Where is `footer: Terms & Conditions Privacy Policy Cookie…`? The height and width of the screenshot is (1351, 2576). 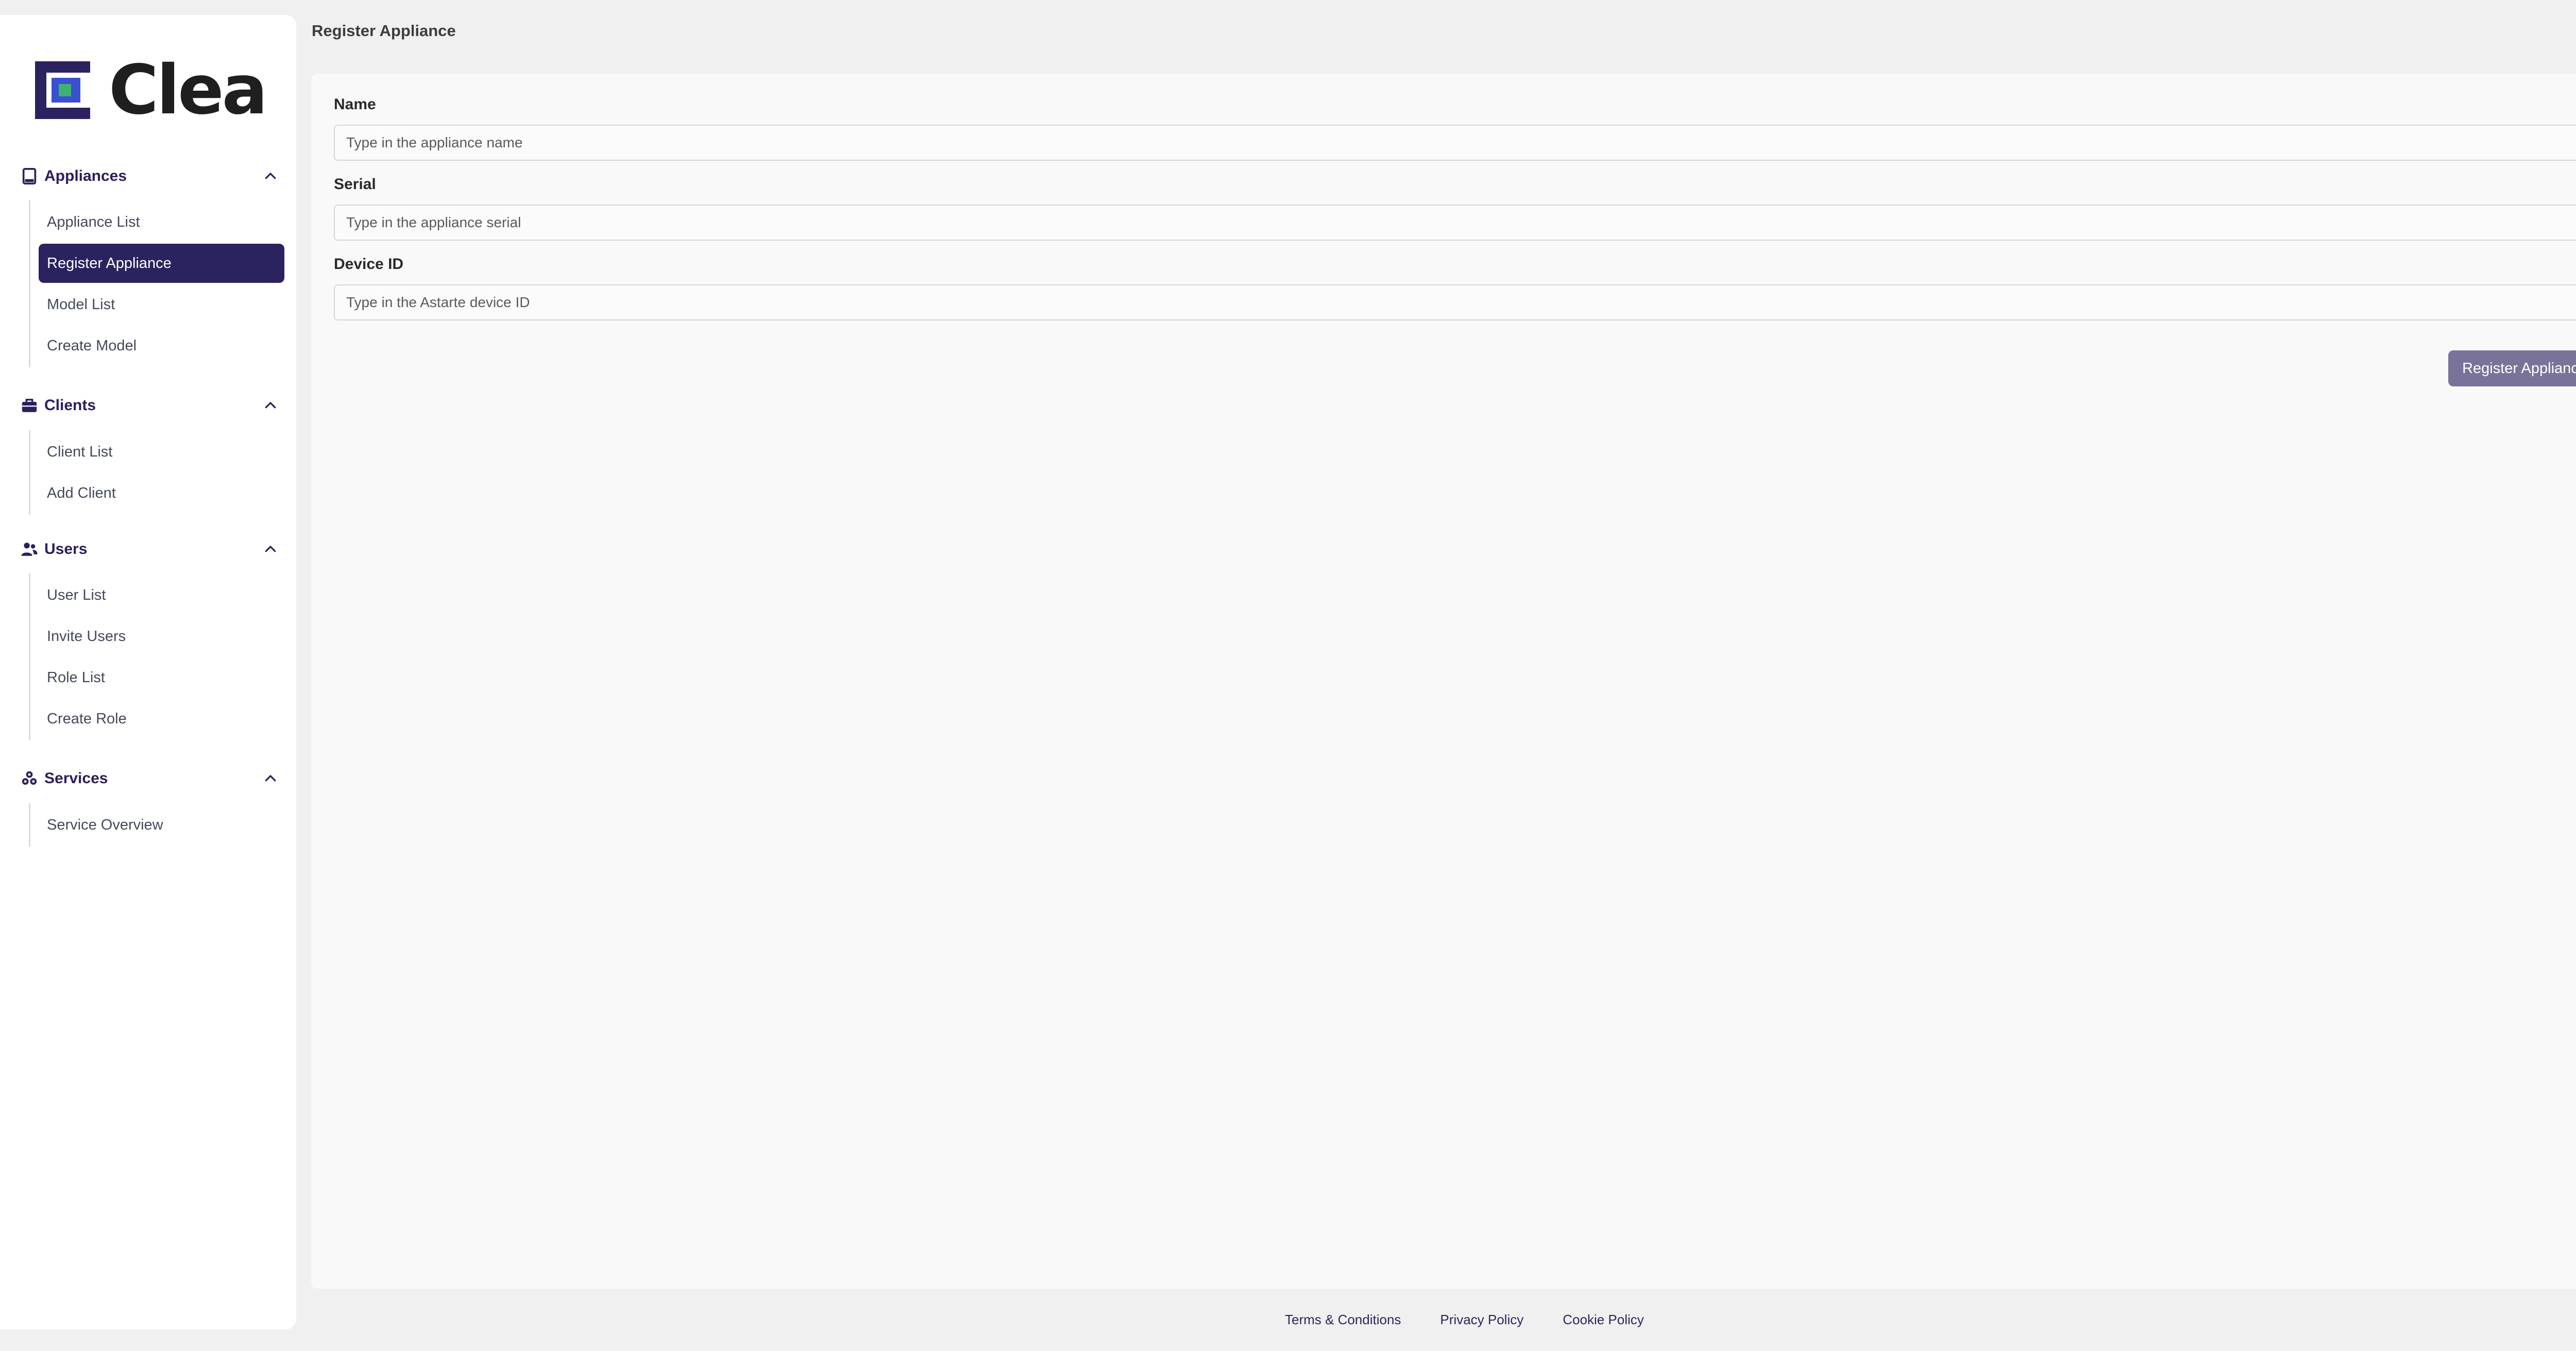
footer: Terms & Conditions Privacy Policy Cookie… is located at coordinates (1464, 1320).